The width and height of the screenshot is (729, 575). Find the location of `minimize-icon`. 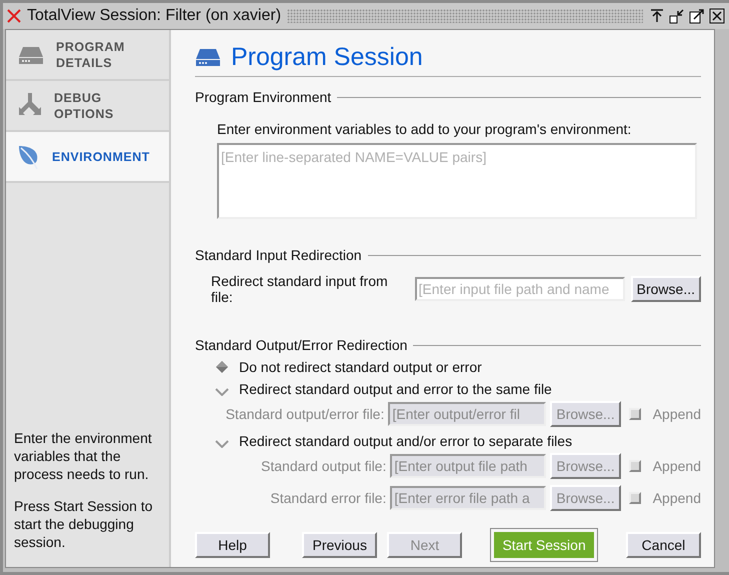

minimize-icon is located at coordinates (677, 16).